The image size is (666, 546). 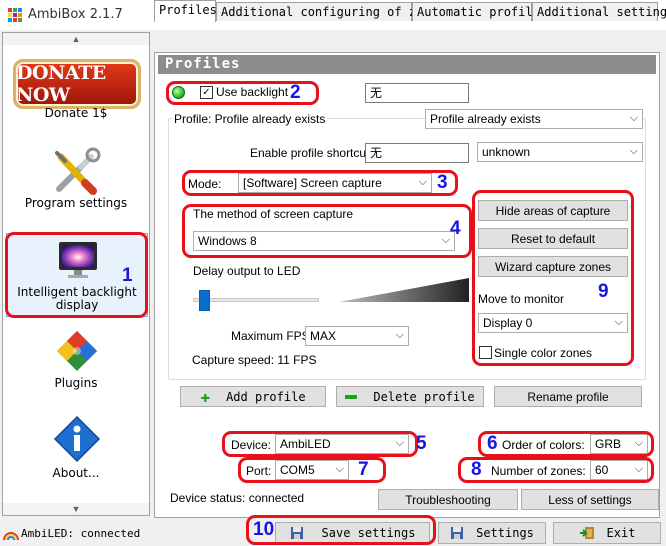 What do you see at coordinates (457, 533) in the screenshot?
I see `floppy-disk-icon` at bounding box center [457, 533].